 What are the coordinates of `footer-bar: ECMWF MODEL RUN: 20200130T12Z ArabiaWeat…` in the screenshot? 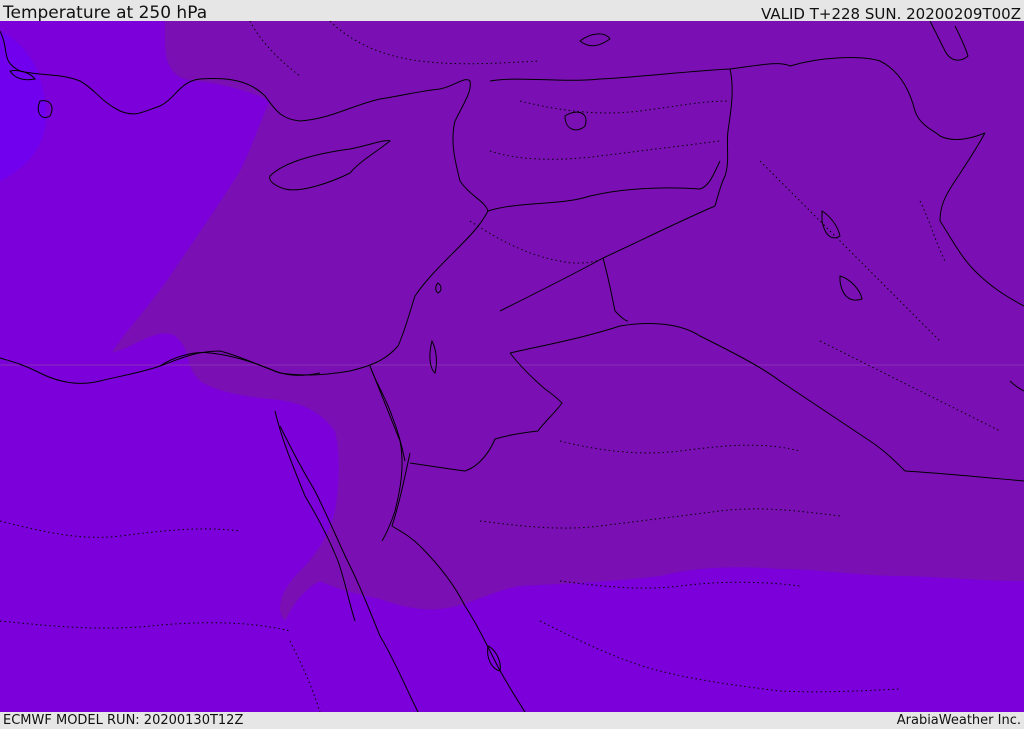 It's located at (512, 720).